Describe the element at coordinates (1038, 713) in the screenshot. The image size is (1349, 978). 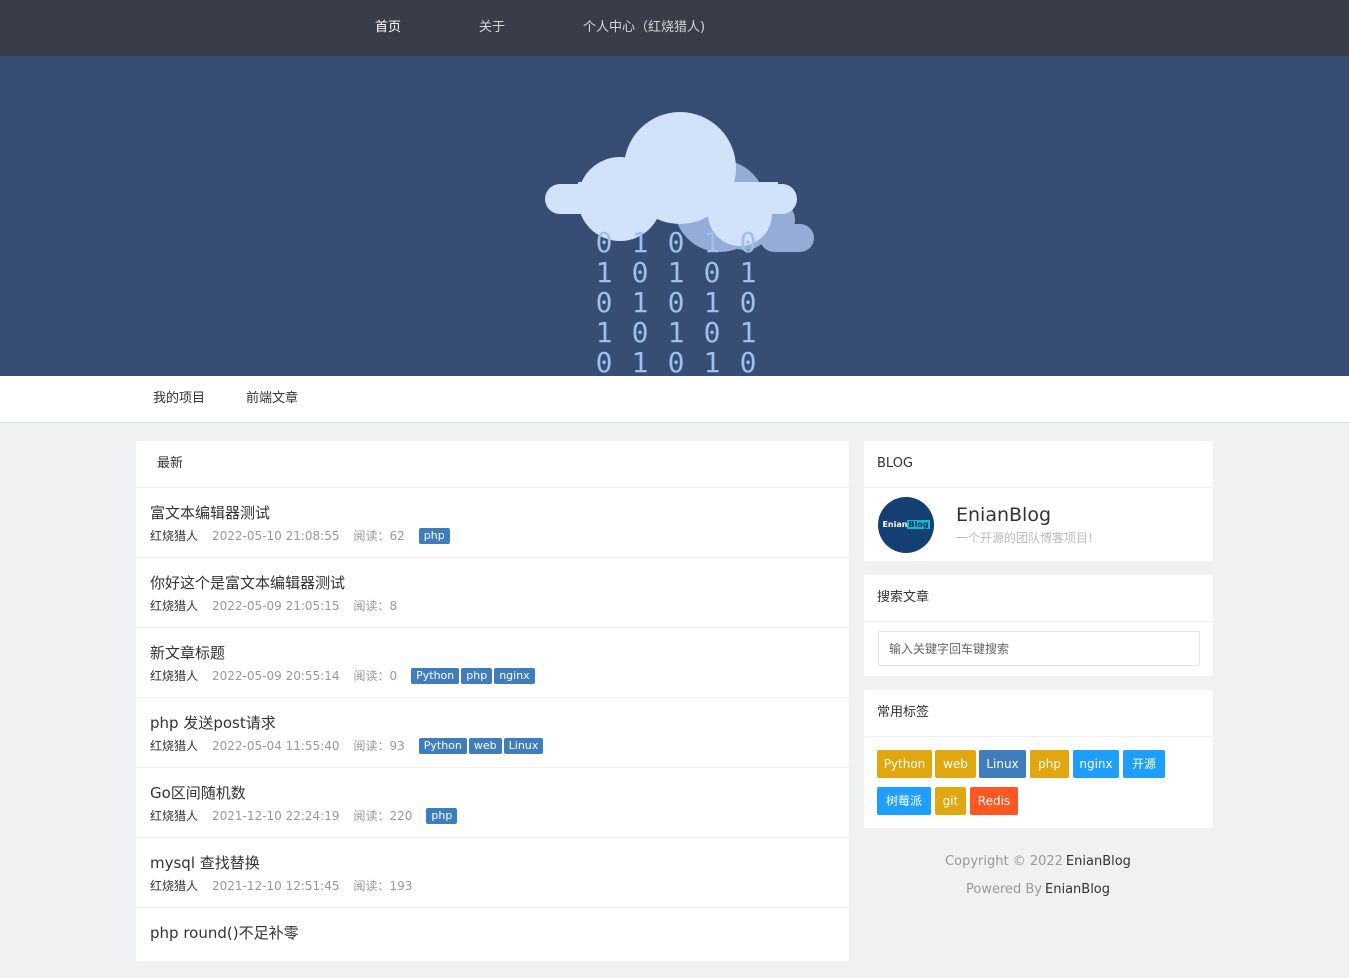
I see `common-tags-heading: 常用标签` at that location.